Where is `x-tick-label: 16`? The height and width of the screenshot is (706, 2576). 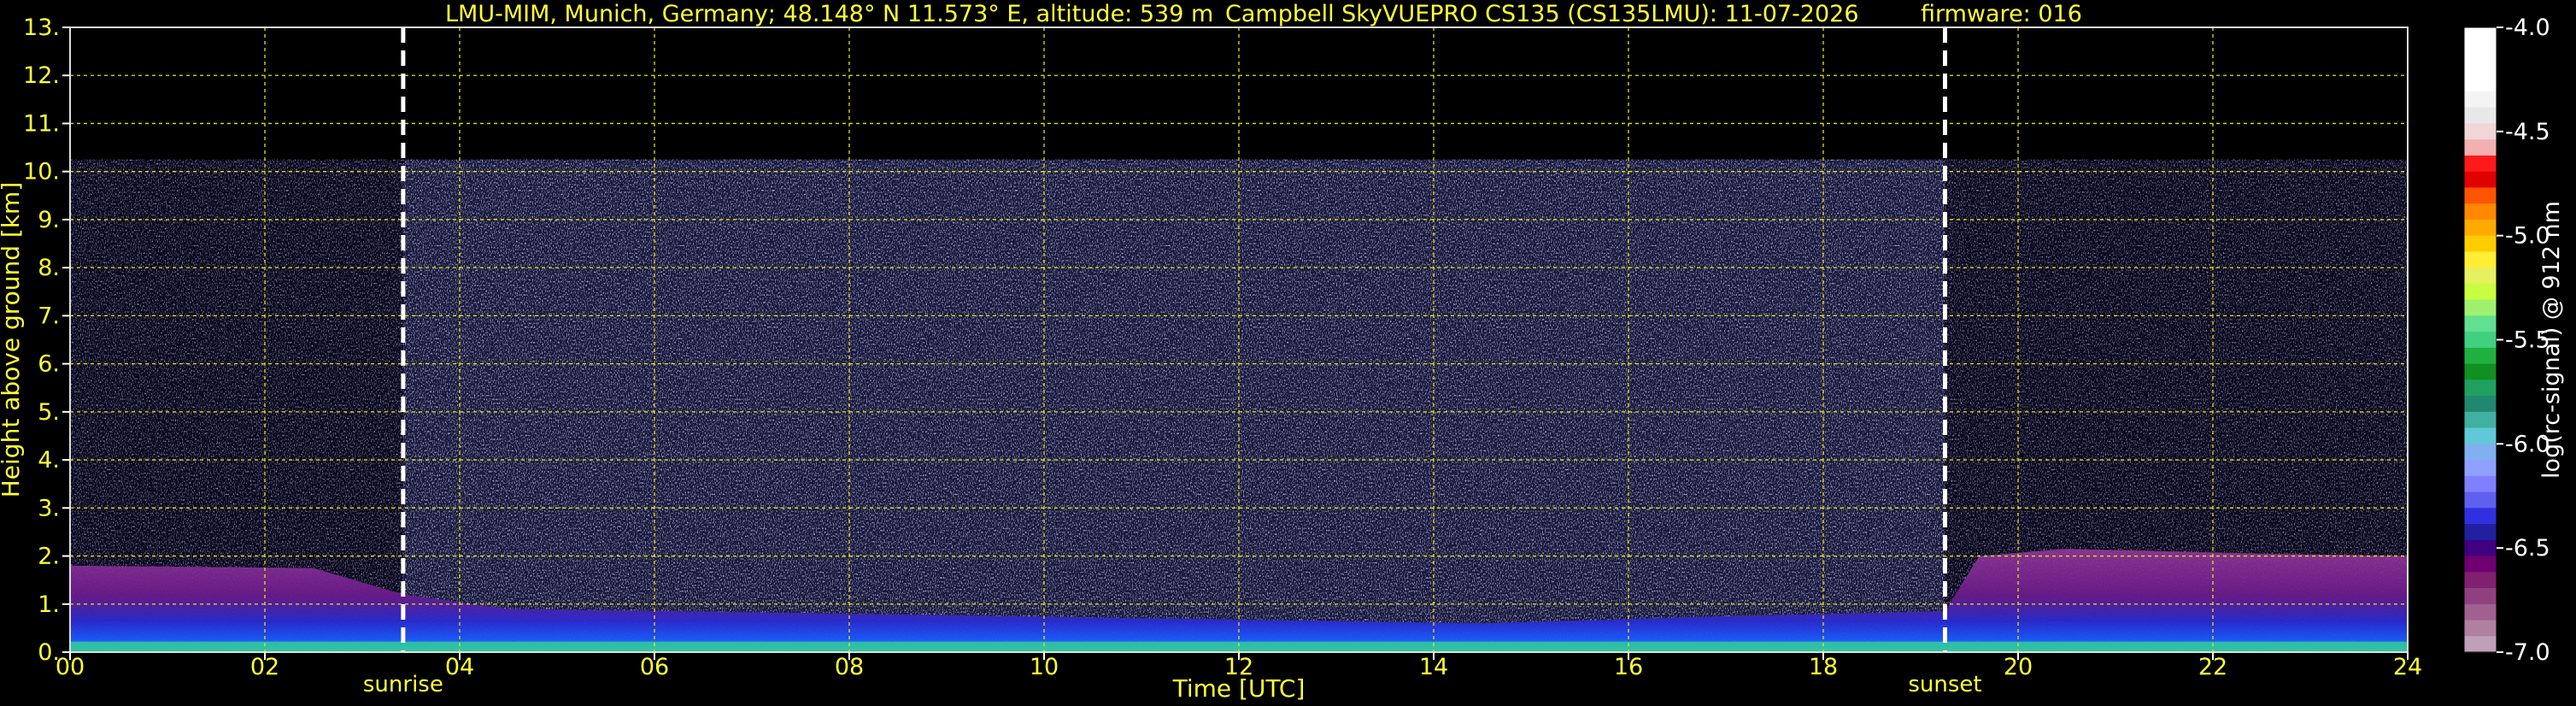 x-tick-label: 16 is located at coordinates (1628, 667).